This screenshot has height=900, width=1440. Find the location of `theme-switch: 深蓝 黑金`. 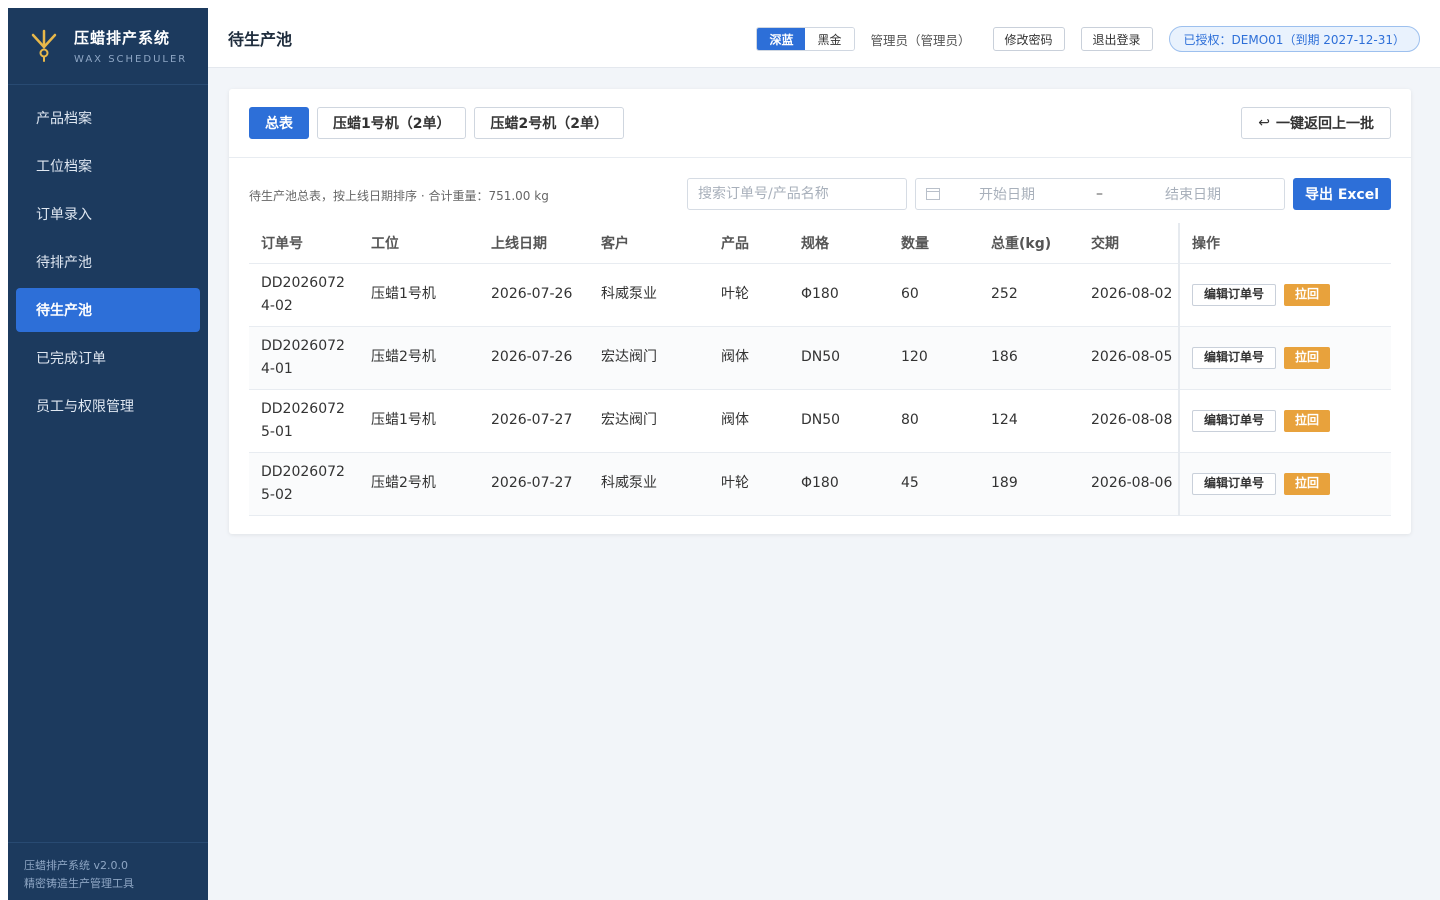

theme-switch: 深蓝 黑金 is located at coordinates (805, 39).